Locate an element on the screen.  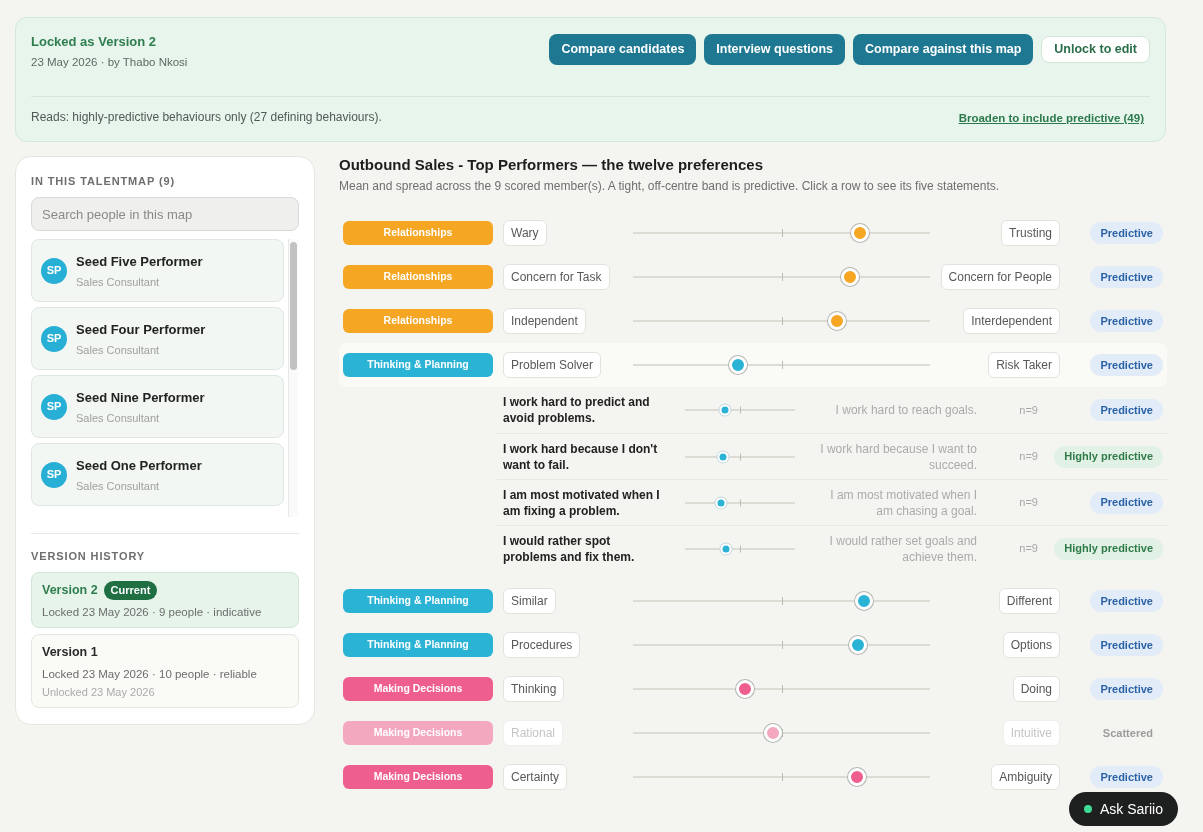
action-button: Unlock to edit is located at coordinates (1095, 49).